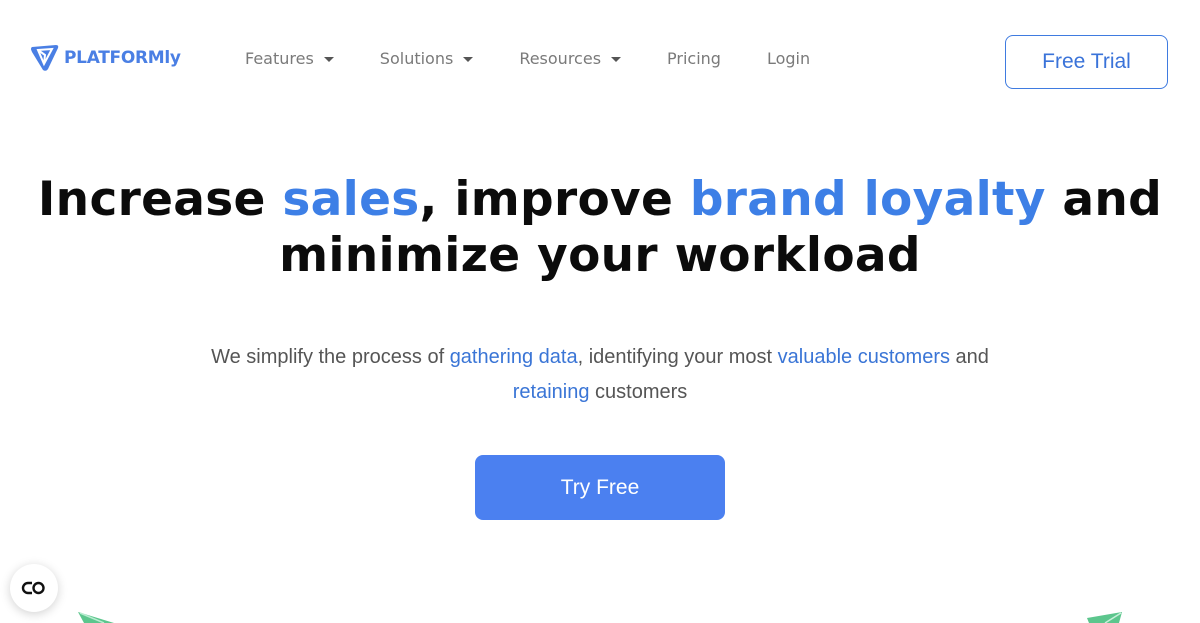  What do you see at coordinates (551, 392) in the screenshot?
I see `subtitle-highlight-retaining: retaining` at bounding box center [551, 392].